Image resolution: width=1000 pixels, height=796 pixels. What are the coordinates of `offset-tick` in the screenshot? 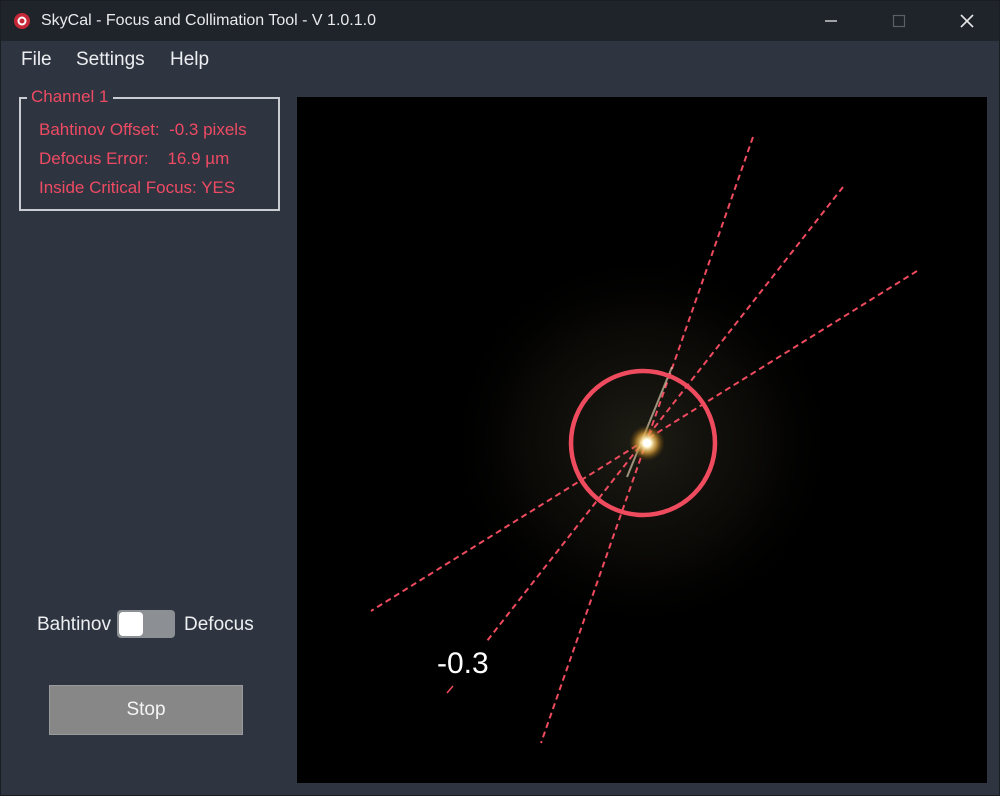 It's located at (450, 689).